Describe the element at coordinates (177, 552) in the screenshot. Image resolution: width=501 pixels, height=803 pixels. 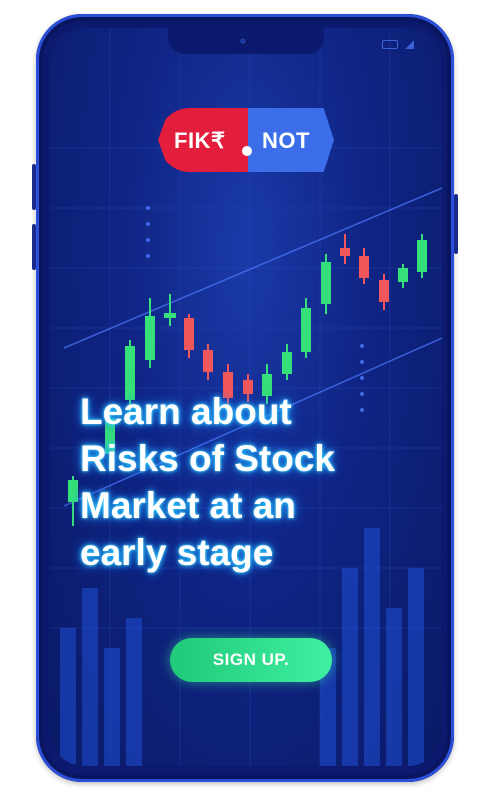
I see `headline-line-4: early stage` at that location.